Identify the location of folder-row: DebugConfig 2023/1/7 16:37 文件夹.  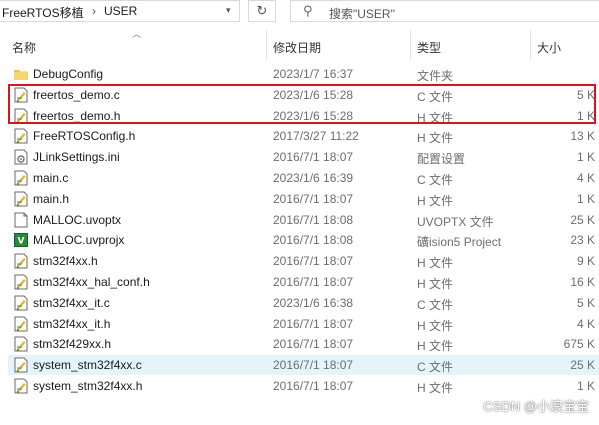
(303, 74).